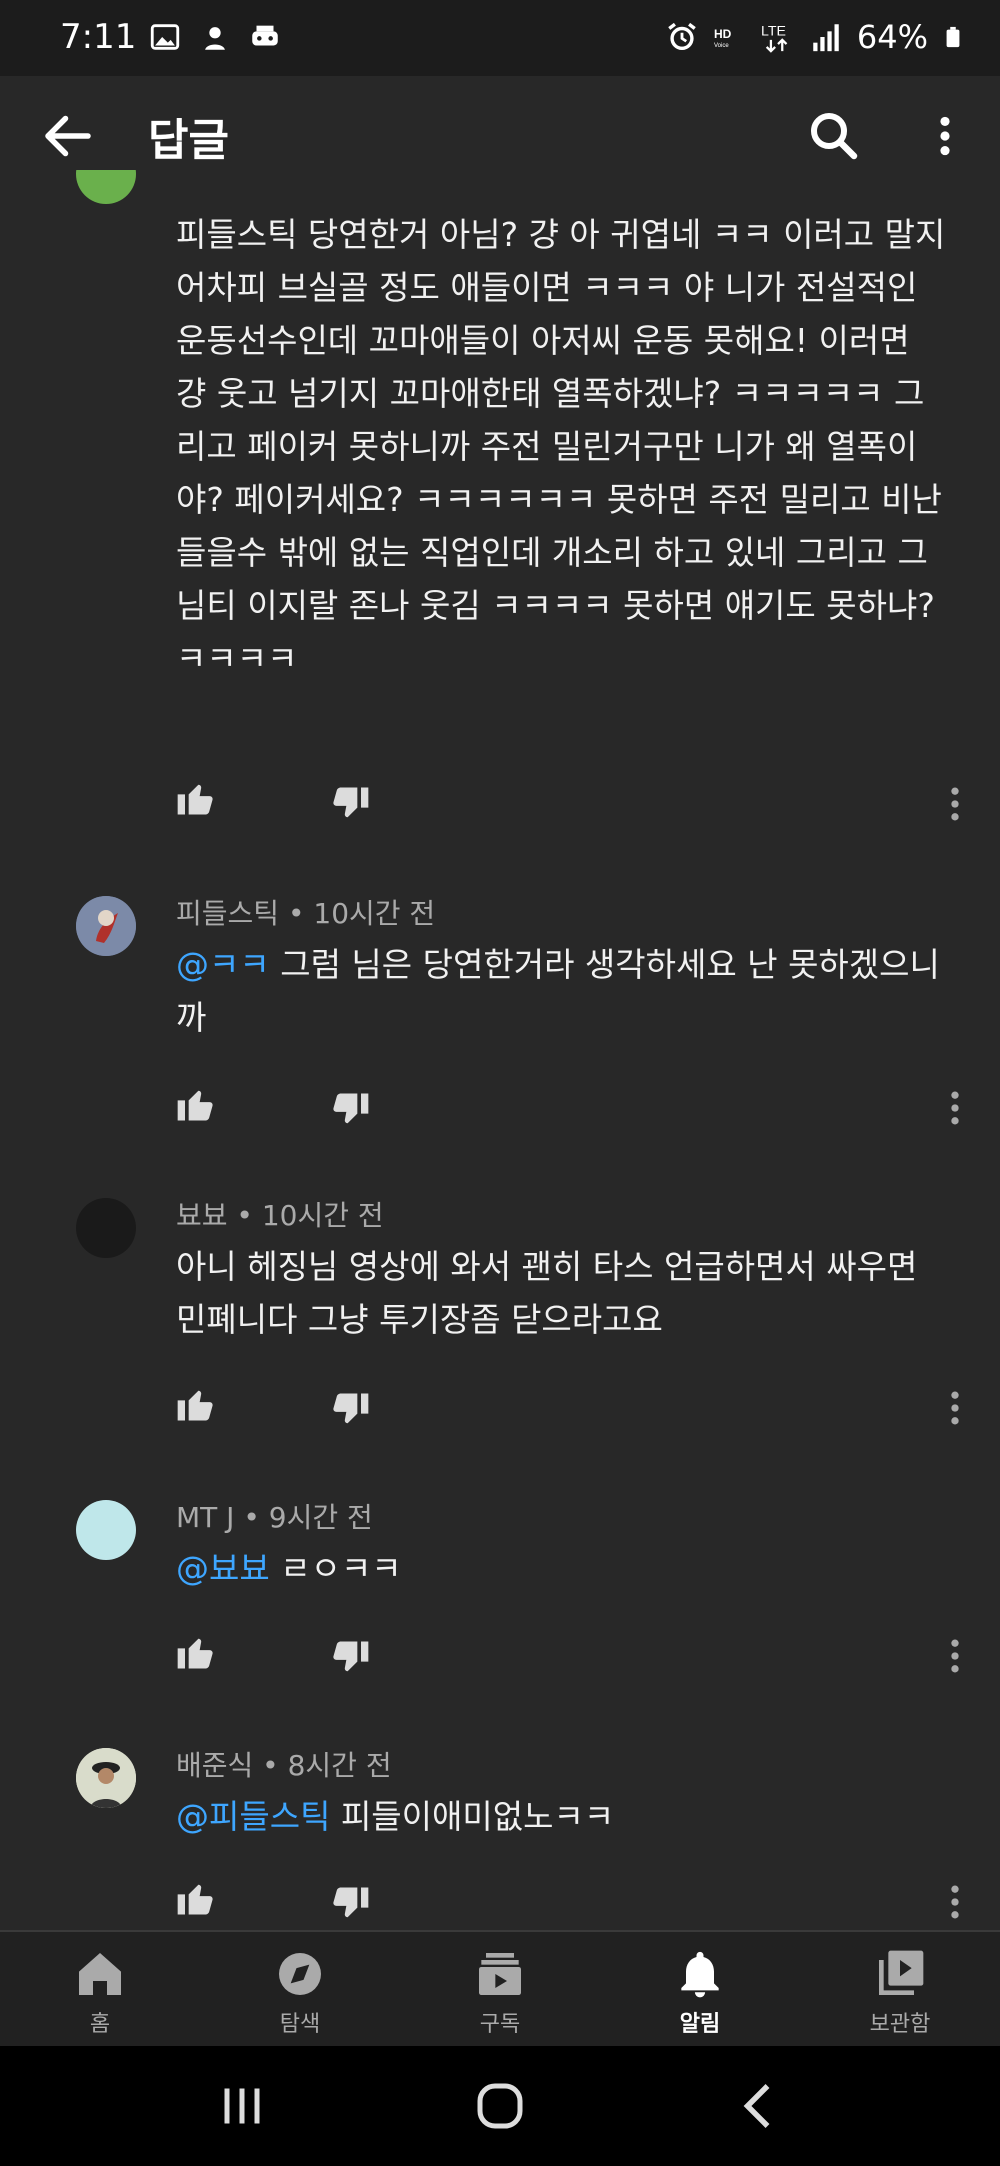 This screenshot has height=2166, width=1000. I want to click on app-notification-icon, so click(215, 38).